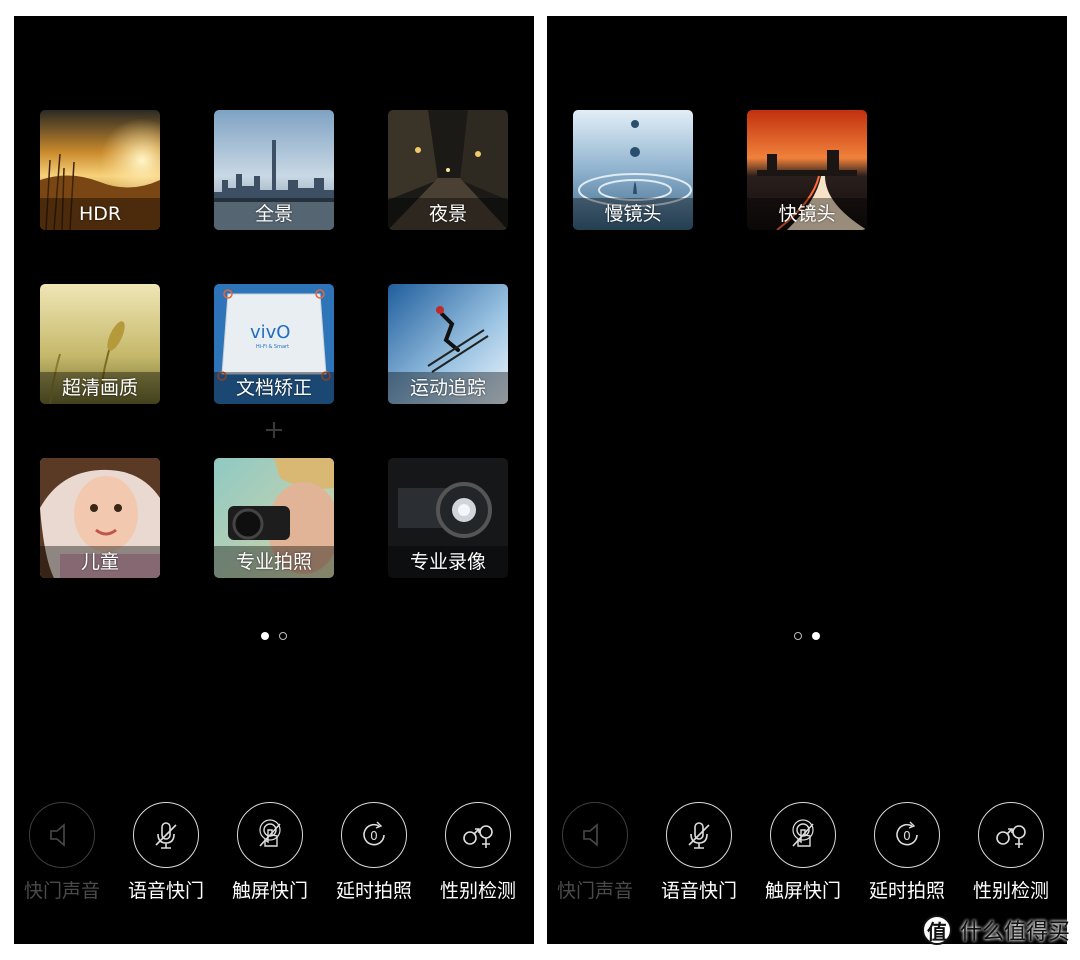  What do you see at coordinates (100, 344) in the screenshot?
I see `mode-tile-ultra-hd: 超清画质` at bounding box center [100, 344].